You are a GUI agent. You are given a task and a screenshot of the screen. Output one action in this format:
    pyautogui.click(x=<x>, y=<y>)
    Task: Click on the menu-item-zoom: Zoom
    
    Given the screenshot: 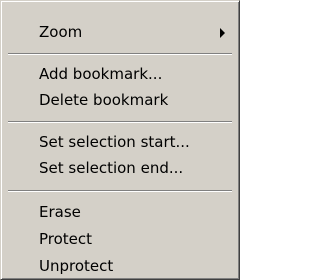 What is the action you would take?
    pyautogui.click(x=120, y=32)
    